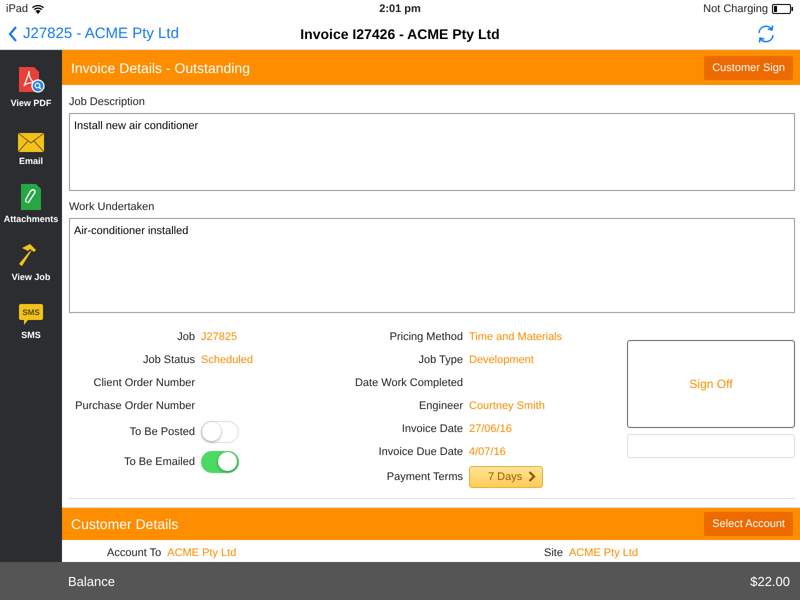  I want to click on field-label: To Be Emailed, so click(159, 462).